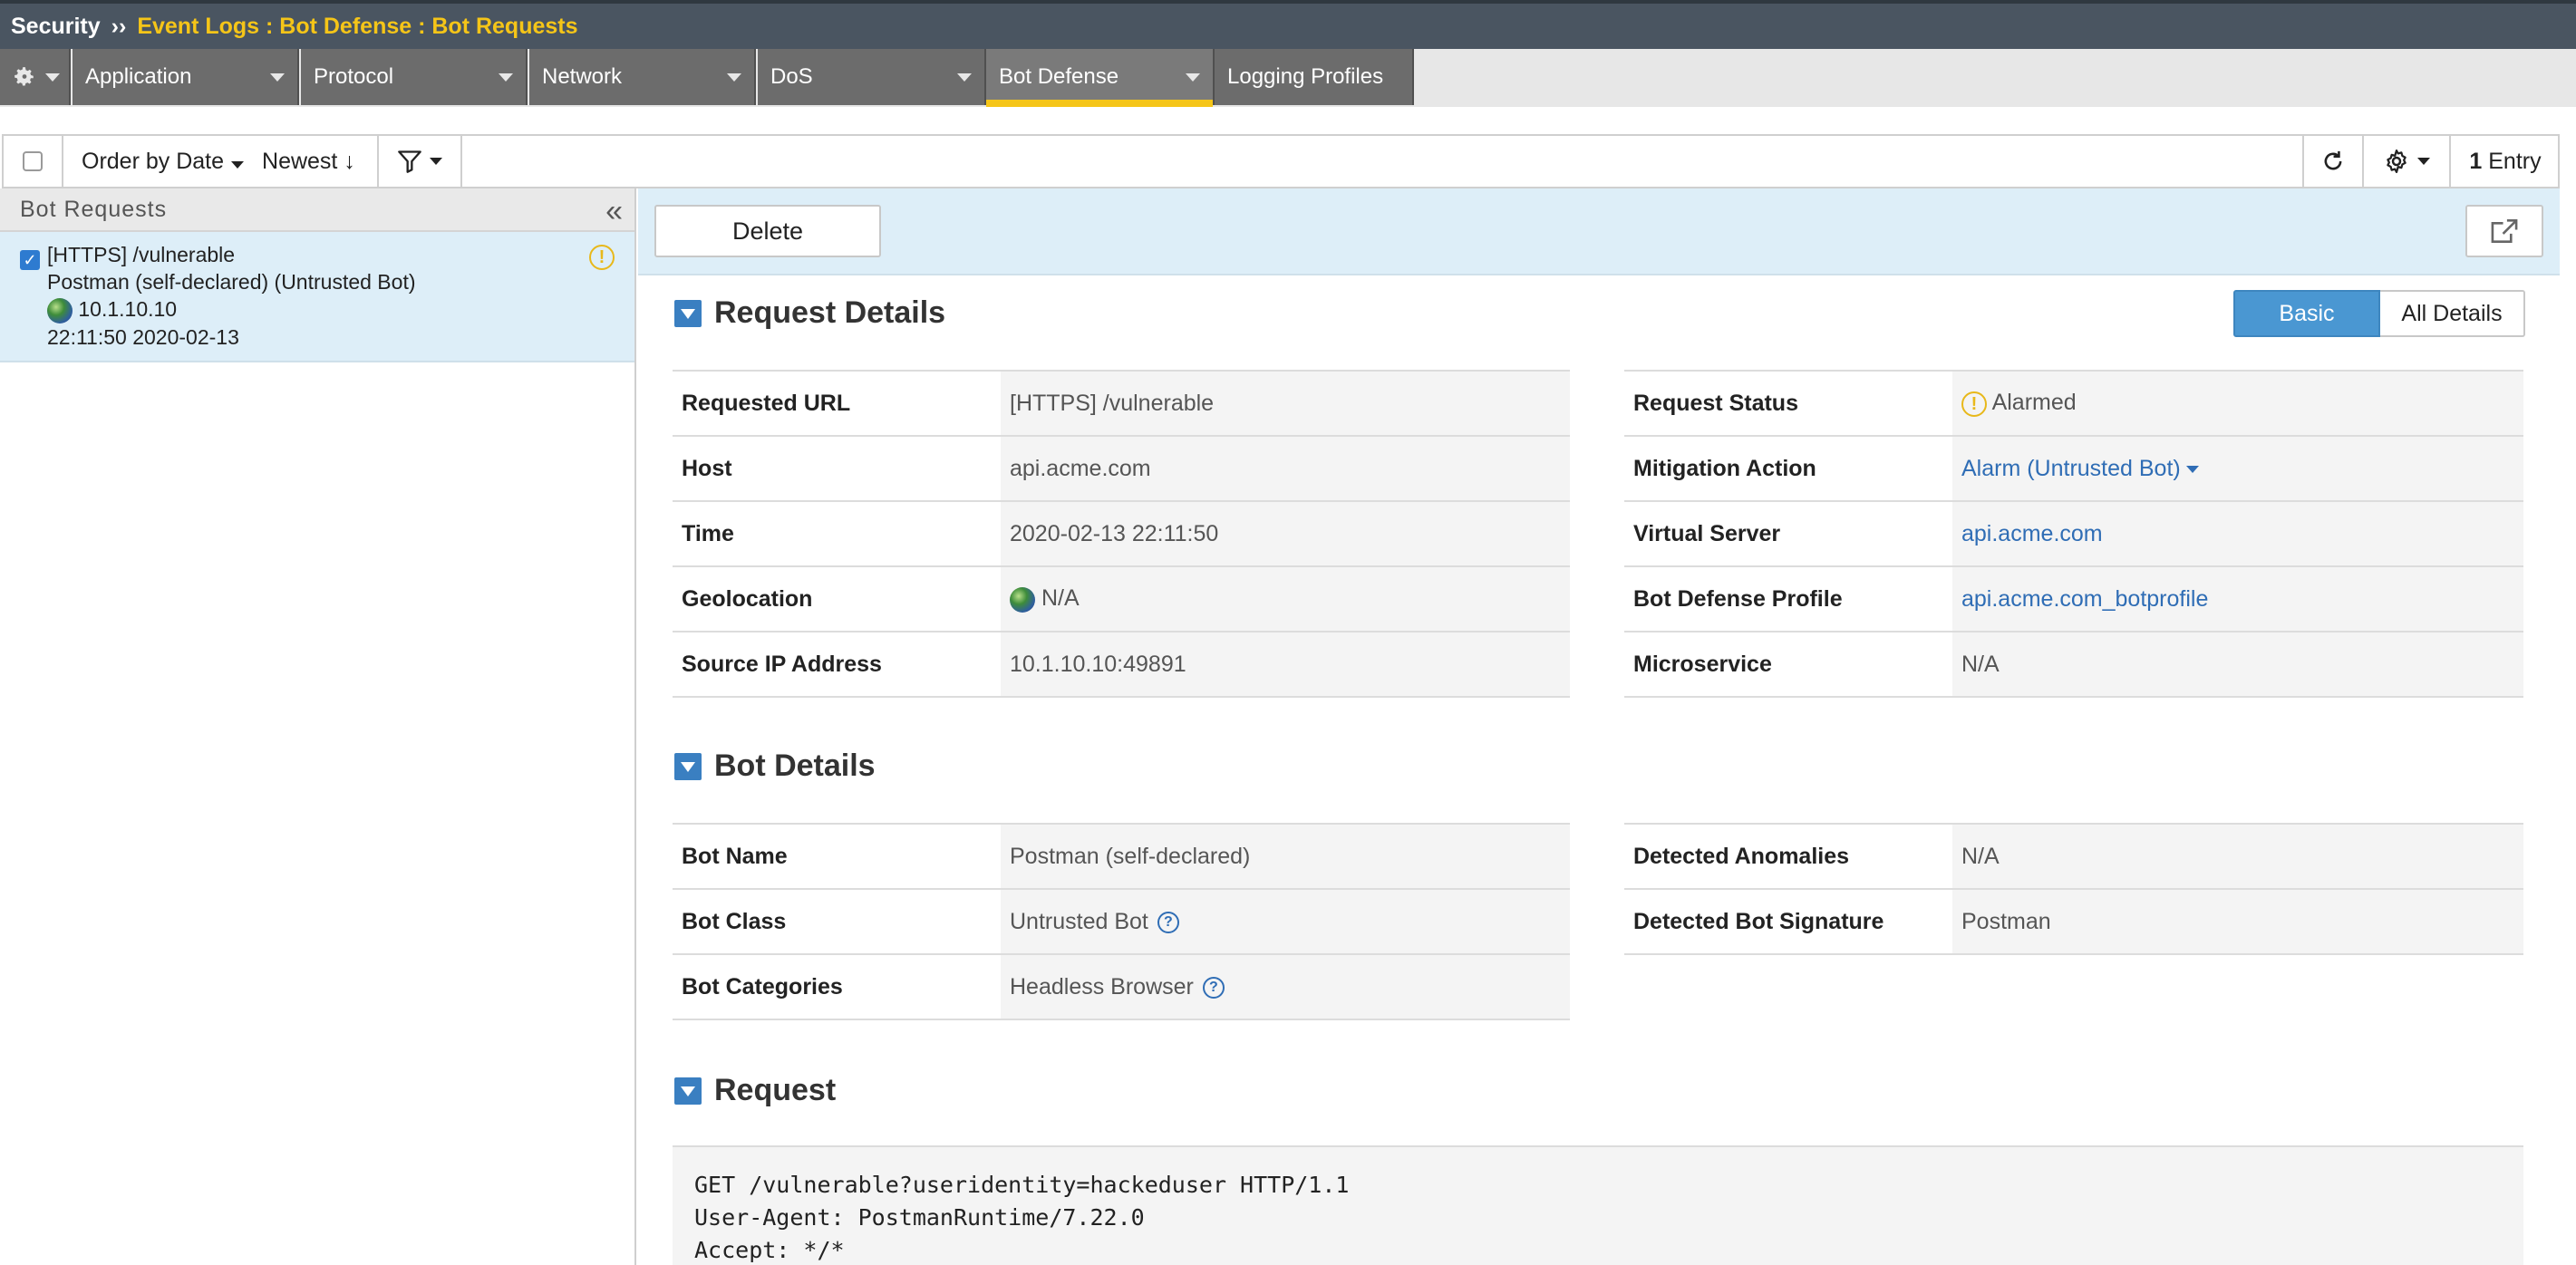  Describe the element at coordinates (317, 210) in the screenshot. I see `panel-header: Bot Requests «` at that location.